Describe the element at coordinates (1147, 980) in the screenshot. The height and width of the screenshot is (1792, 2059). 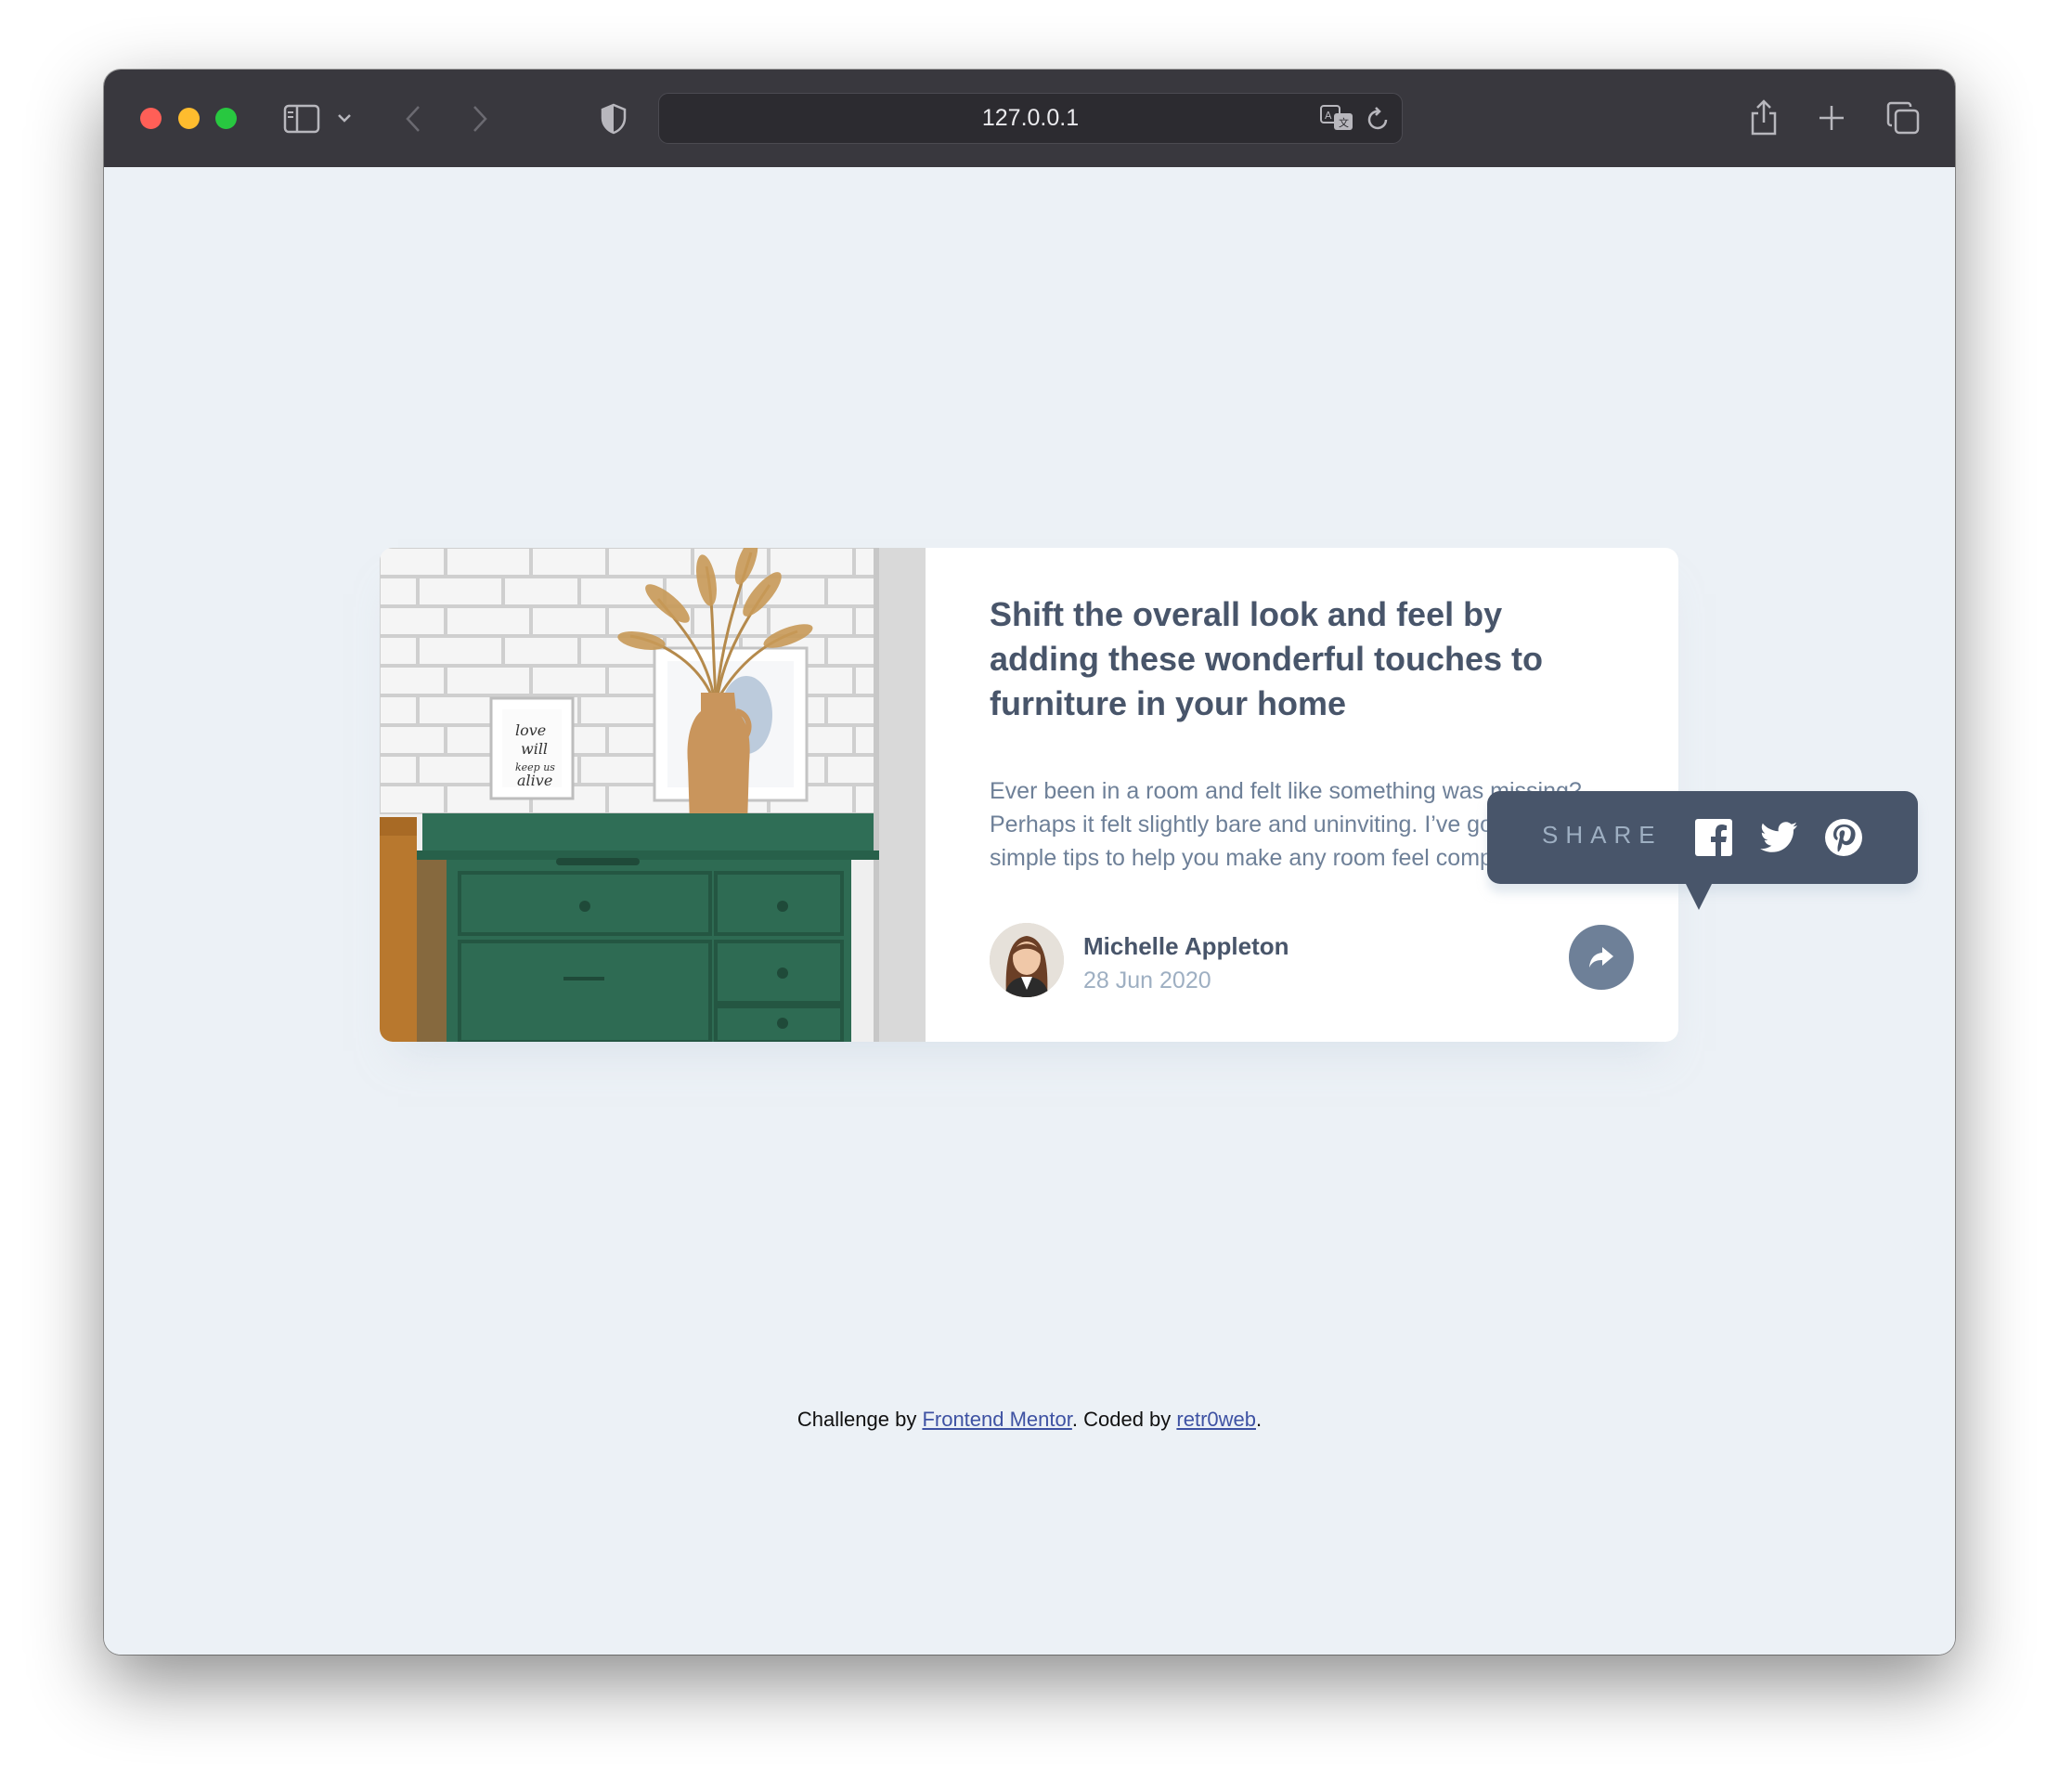
I see `publish-date: 28 Jun 2020` at that location.